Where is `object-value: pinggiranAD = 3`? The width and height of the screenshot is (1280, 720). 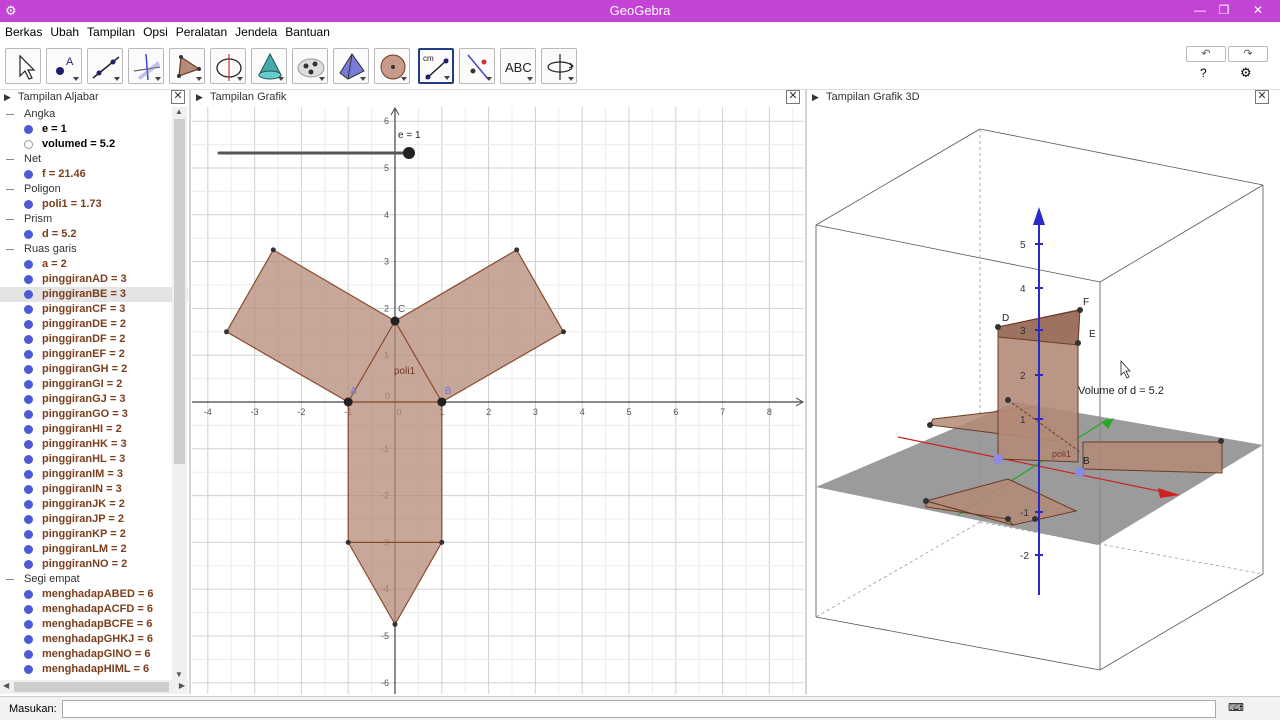 object-value: pinggiranAD = 3 is located at coordinates (84, 279).